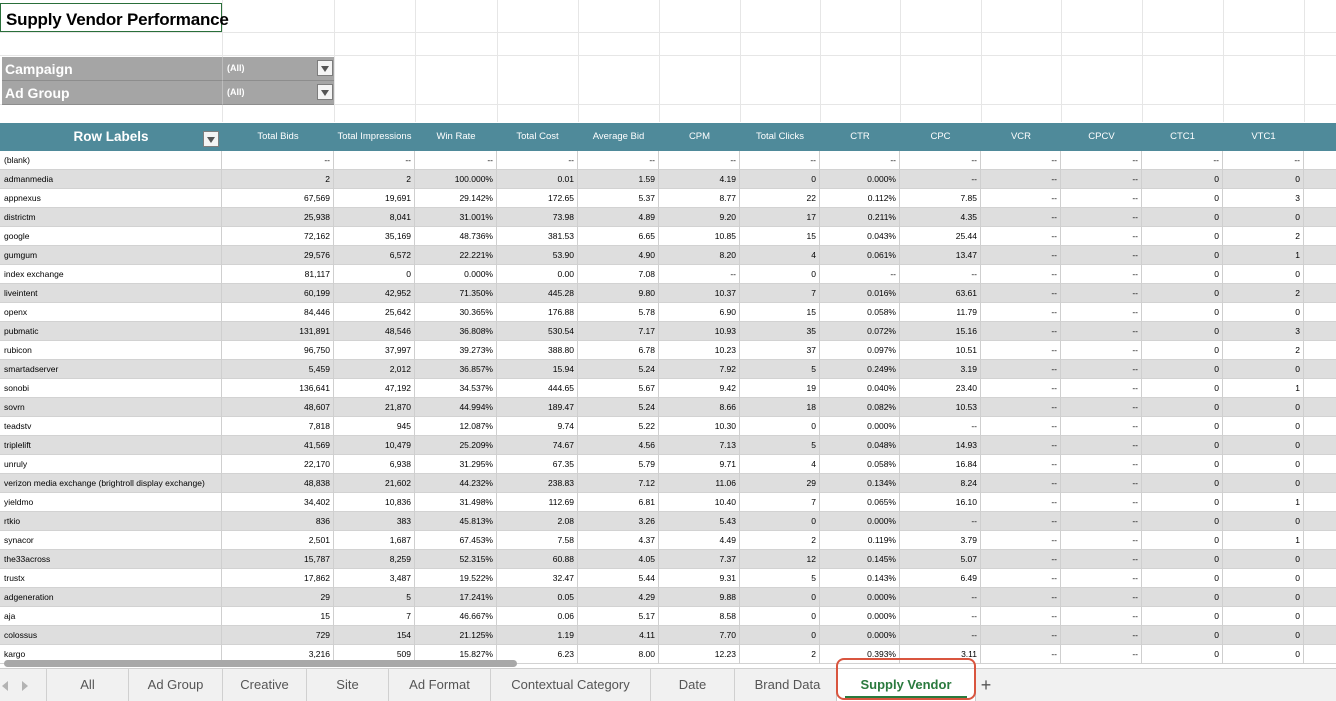 The width and height of the screenshot is (1336, 701). I want to click on row-label-cell: districtm, so click(111, 217).